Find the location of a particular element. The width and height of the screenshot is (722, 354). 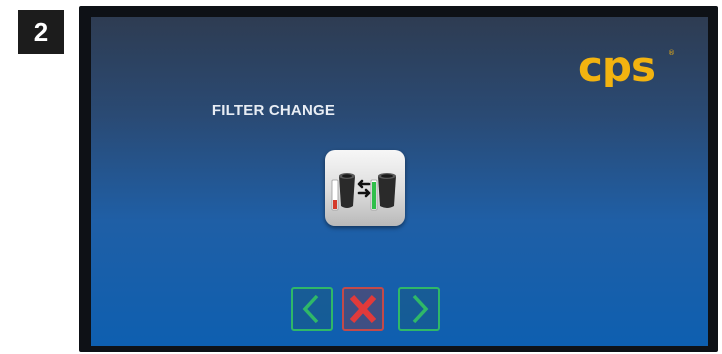

step-number: 2 is located at coordinates (41, 31).